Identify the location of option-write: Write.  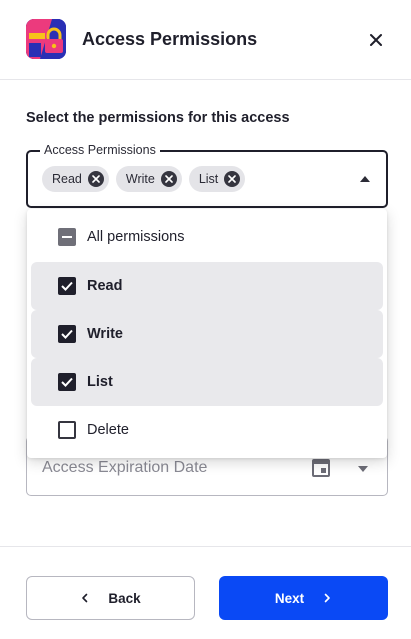
(207, 334).